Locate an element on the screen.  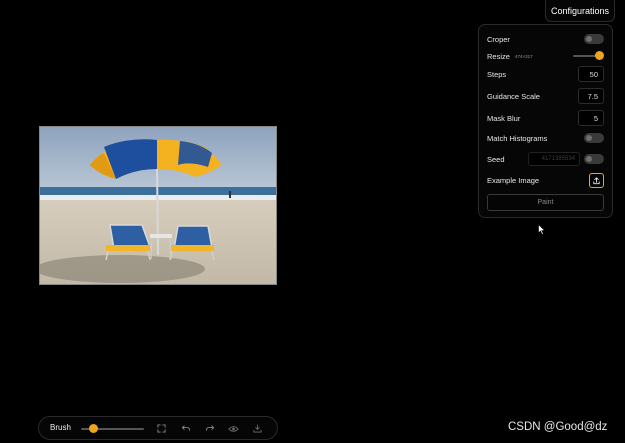
paint-button: Paint is located at coordinates (545, 202).